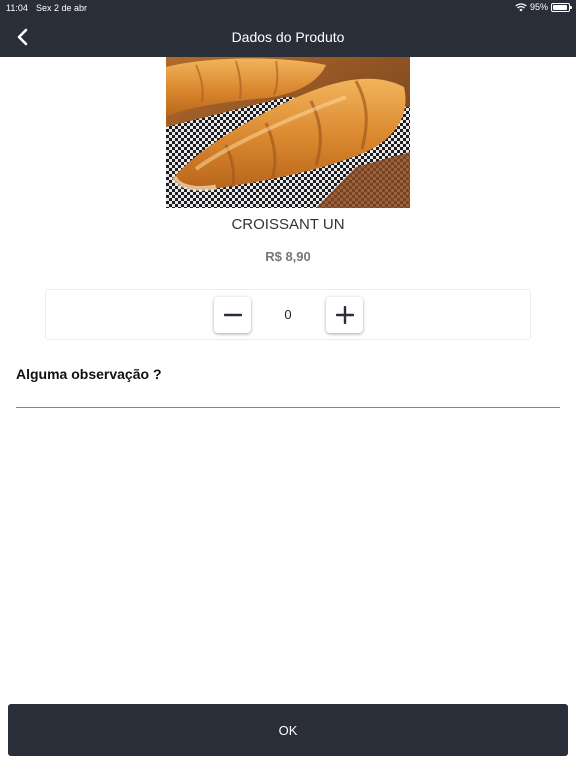  I want to click on minus-icon, so click(232, 315).